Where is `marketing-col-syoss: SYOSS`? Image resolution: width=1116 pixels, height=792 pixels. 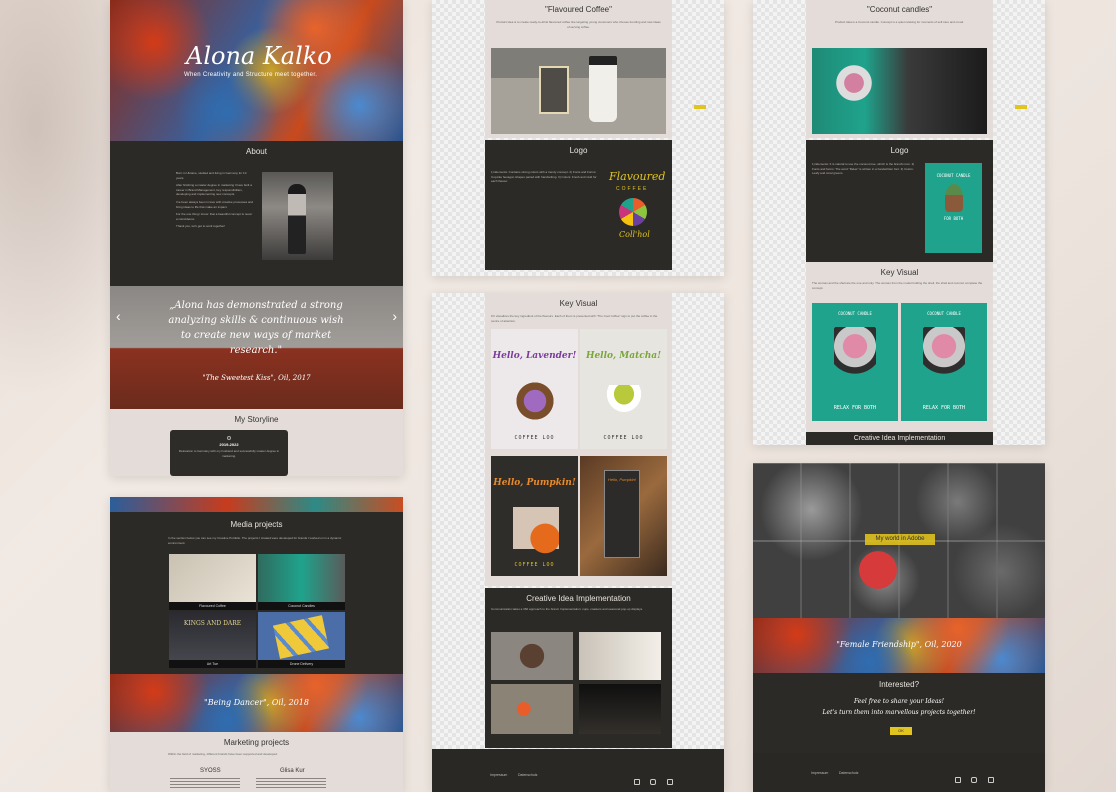 marketing-col-syoss: SYOSS is located at coordinates (210, 771).